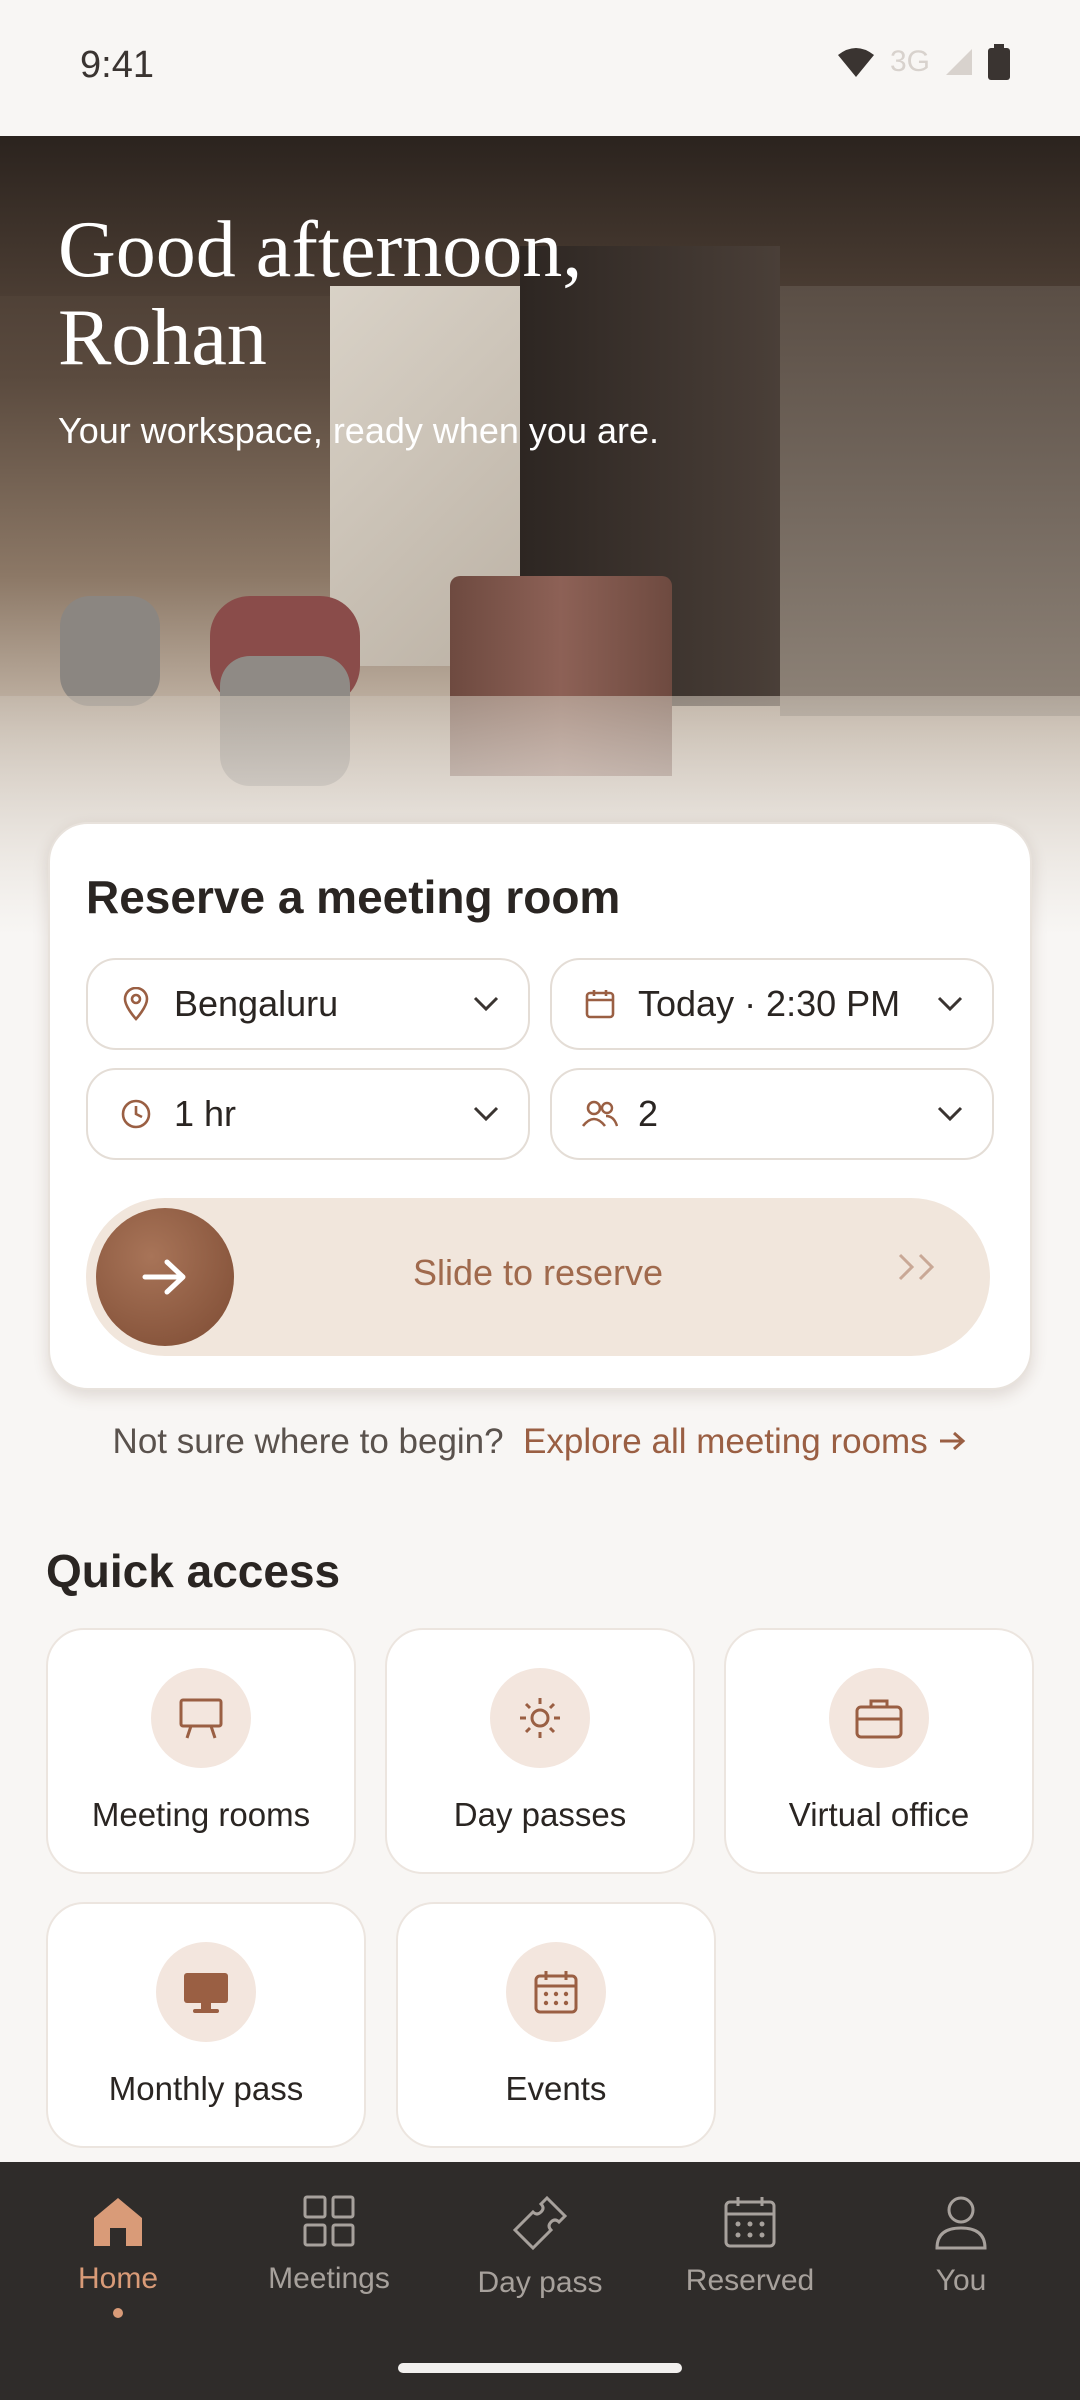  Describe the element at coordinates (959, 62) in the screenshot. I see `signal-icon` at that location.